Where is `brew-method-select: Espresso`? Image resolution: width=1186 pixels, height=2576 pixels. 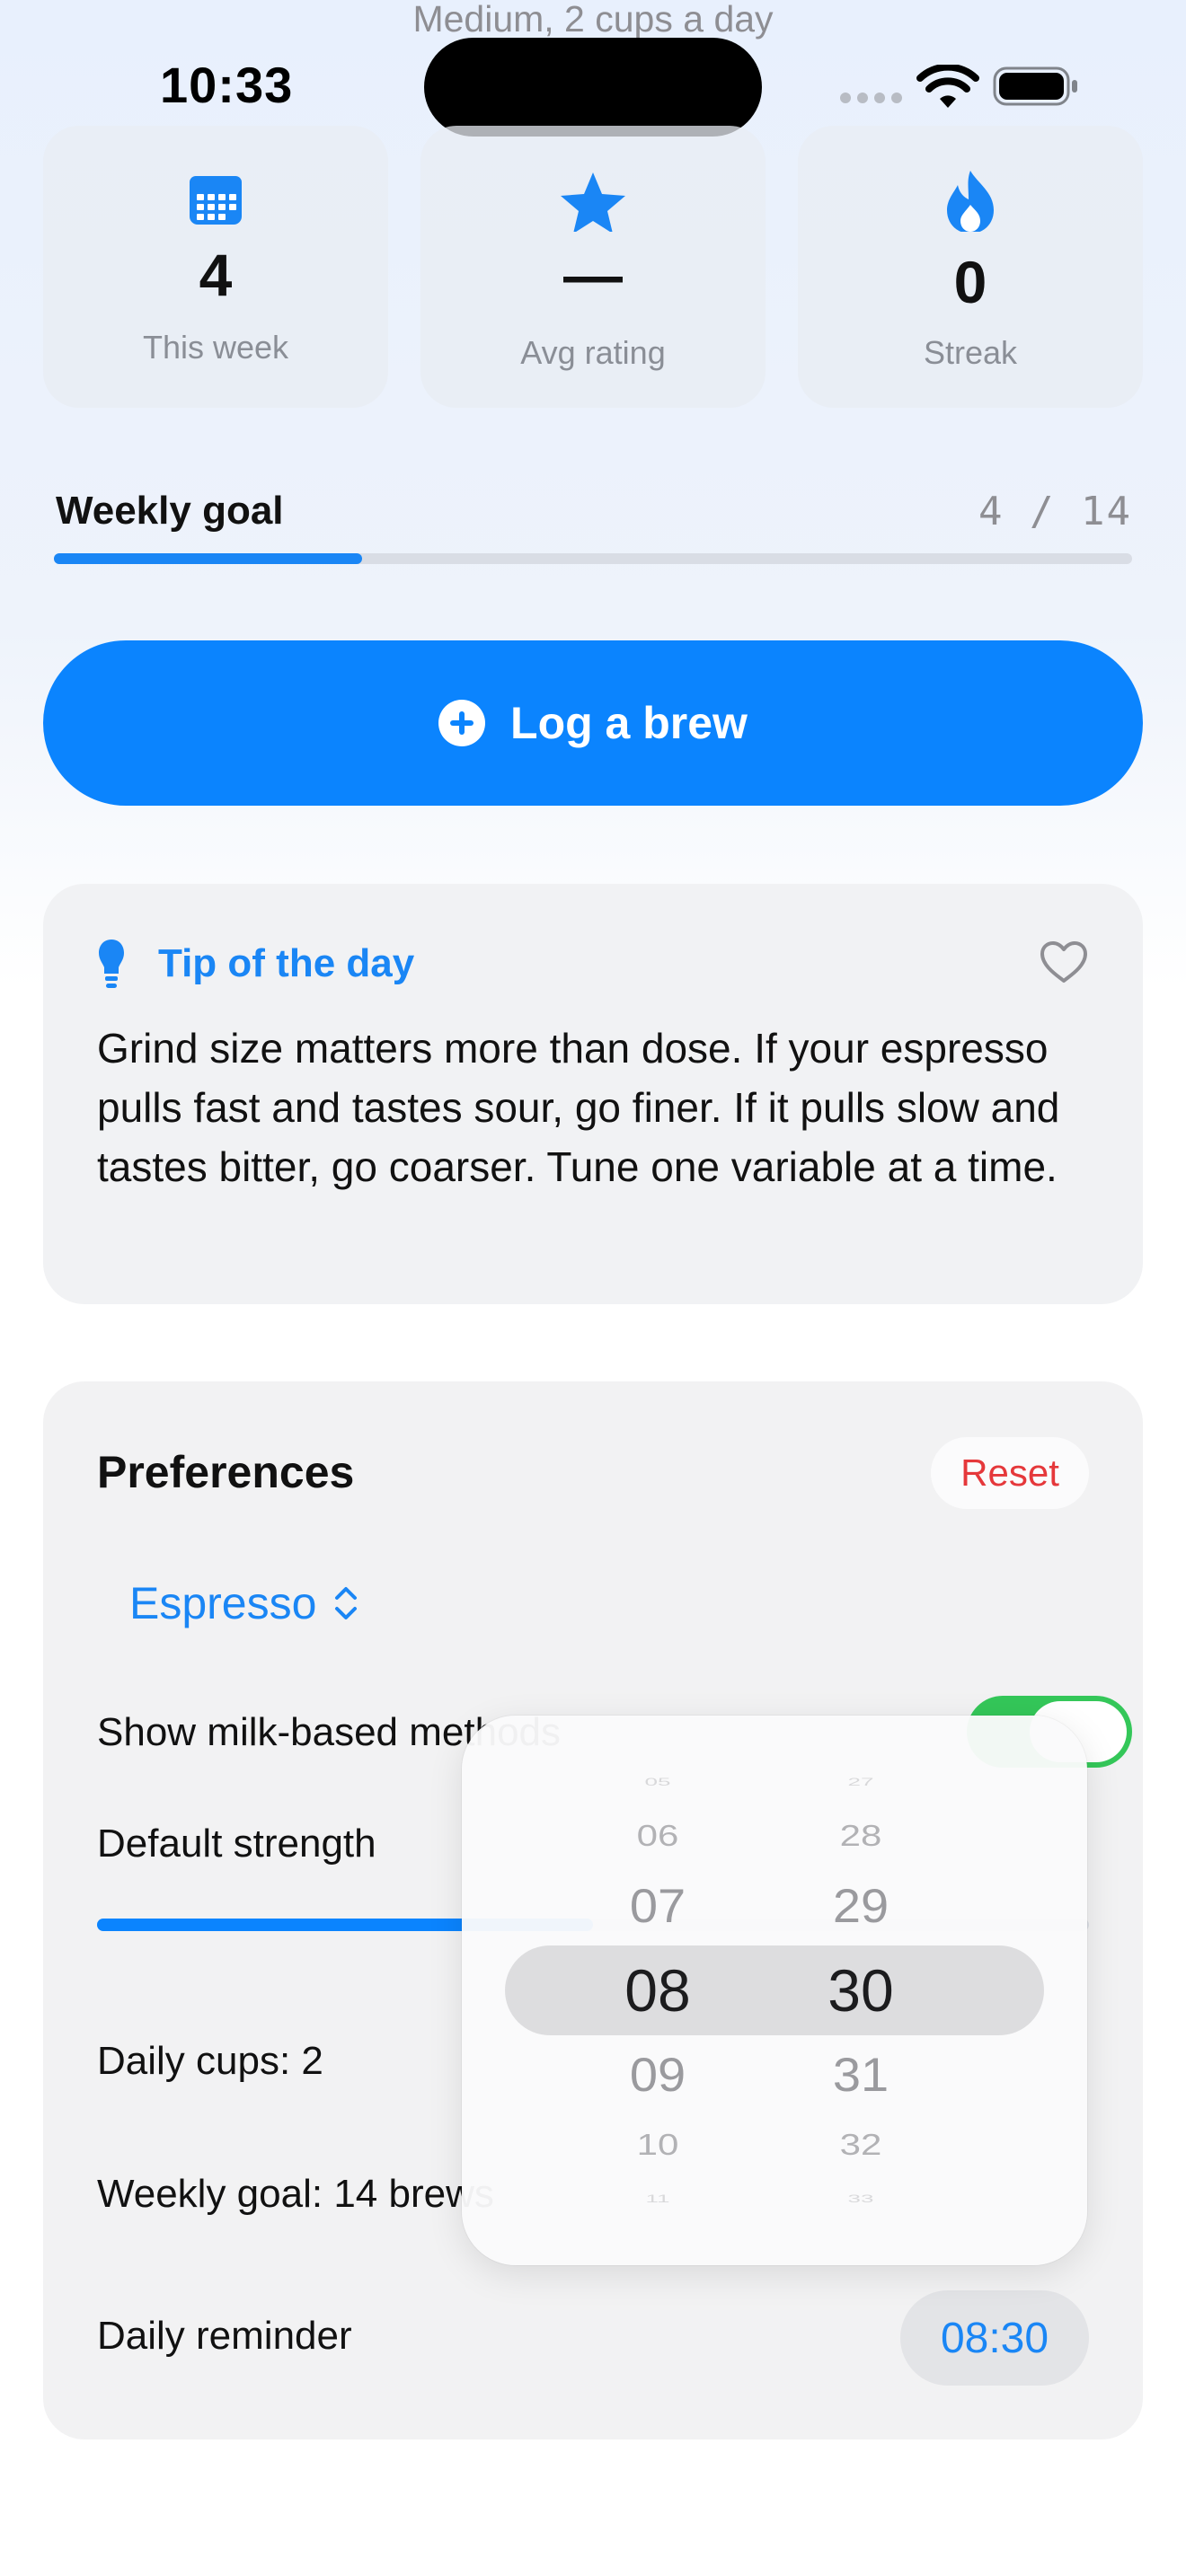
brew-method-select: Espresso is located at coordinates (244, 1603).